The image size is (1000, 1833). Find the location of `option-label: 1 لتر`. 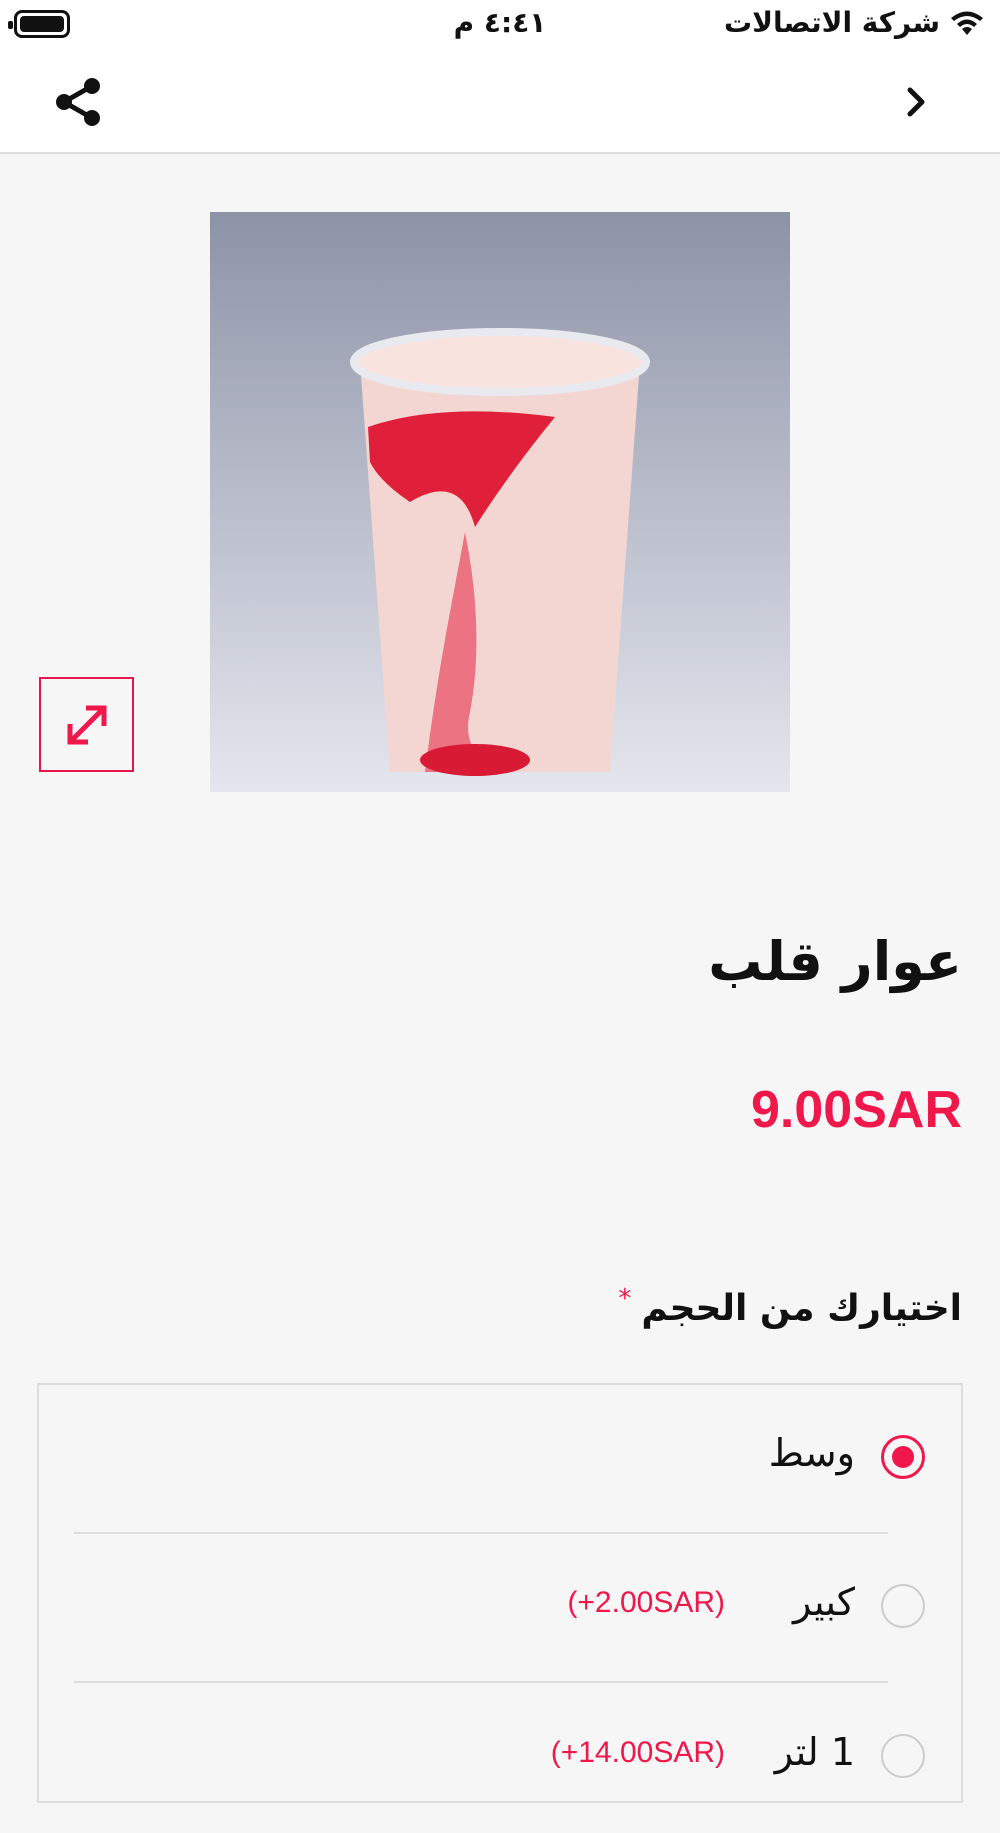

option-label: 1 لتر is located at coordinates (814, 1752).